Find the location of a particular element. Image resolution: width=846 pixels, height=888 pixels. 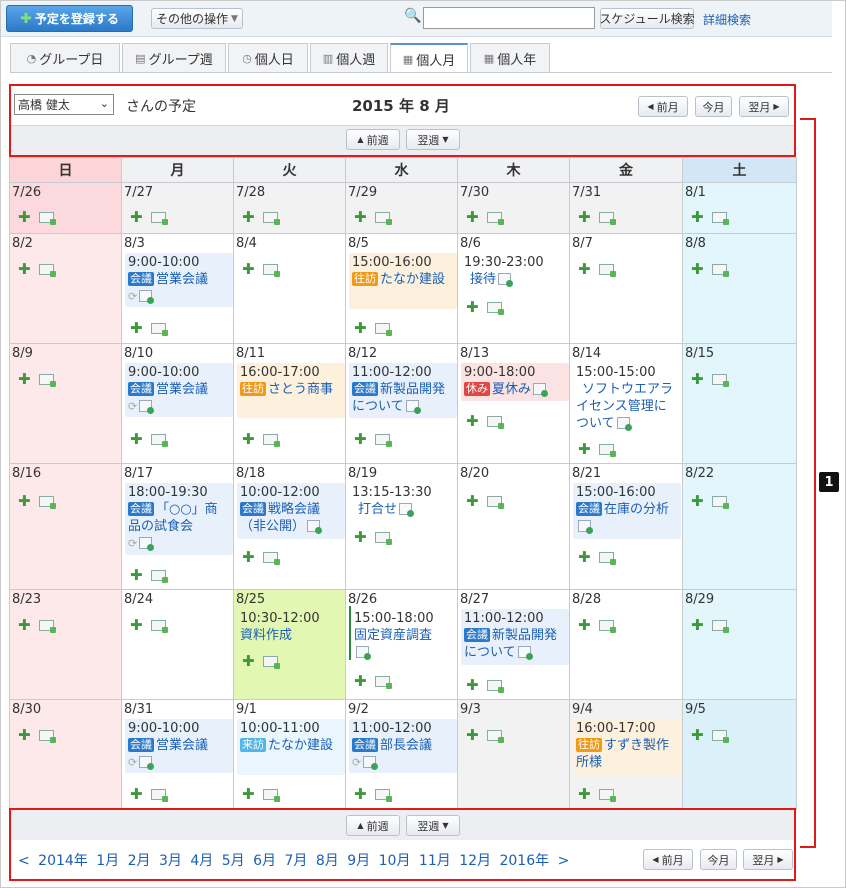

day-cell: 8/17 18:00-19:30 会議 「○○」商品の試食会 ⟳ ✚ is located at coordinates (178, 527).